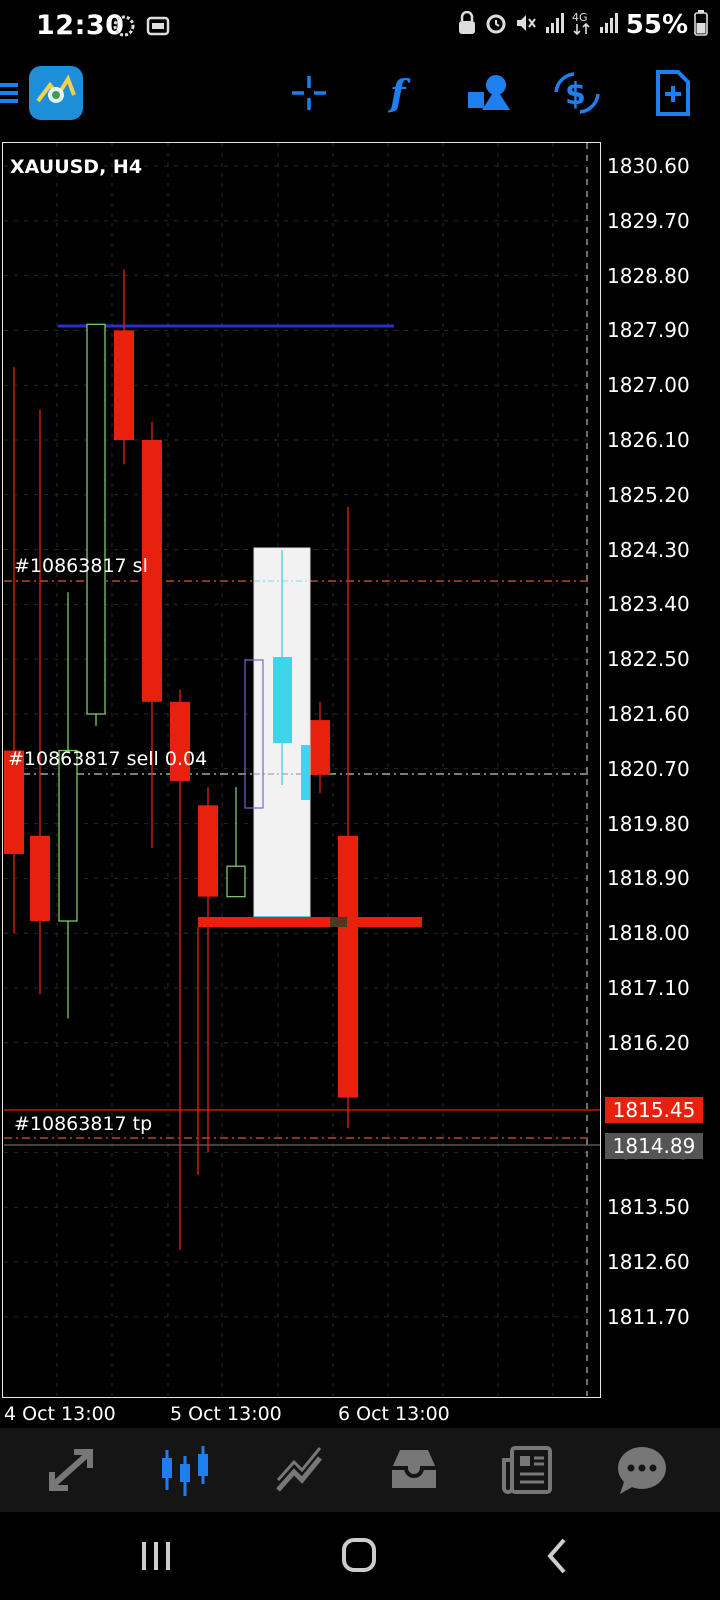 The width and height of the screenshot is (720, 1600). I want to click on price-tick-label: 1819.80, so click(648, 823).